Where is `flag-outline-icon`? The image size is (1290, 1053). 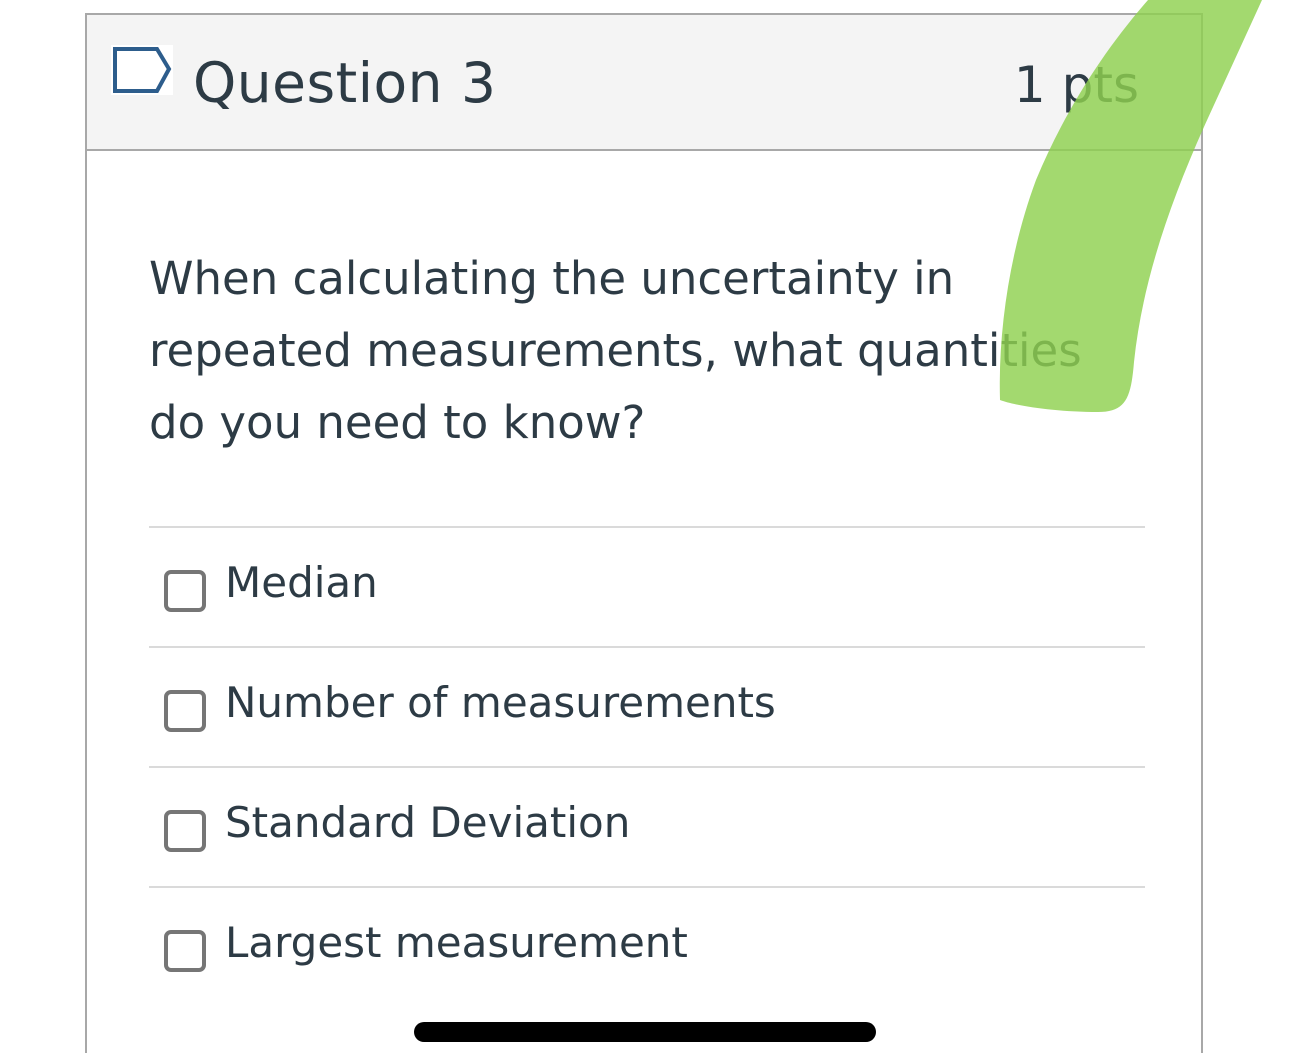
flag-outline-icon is located at coordinates (142, 70).